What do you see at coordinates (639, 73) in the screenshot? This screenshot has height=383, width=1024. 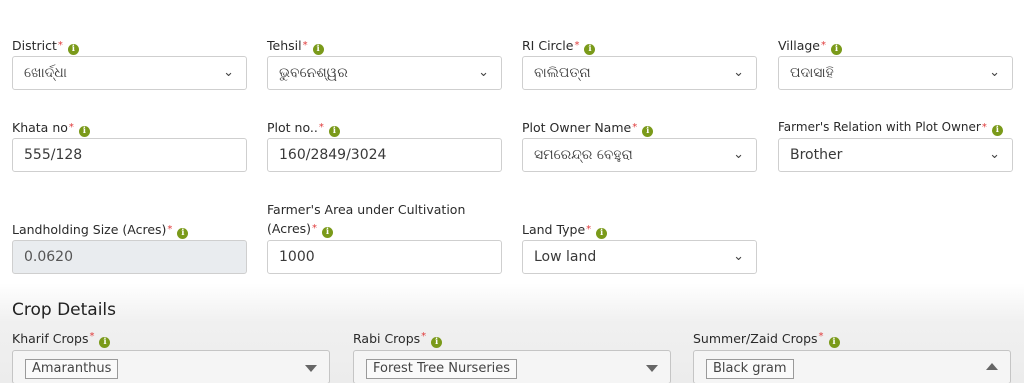 I see `ri-circle-select: ବାଲିପତ୍ନା ⌄` at bounding box center [639, 73].